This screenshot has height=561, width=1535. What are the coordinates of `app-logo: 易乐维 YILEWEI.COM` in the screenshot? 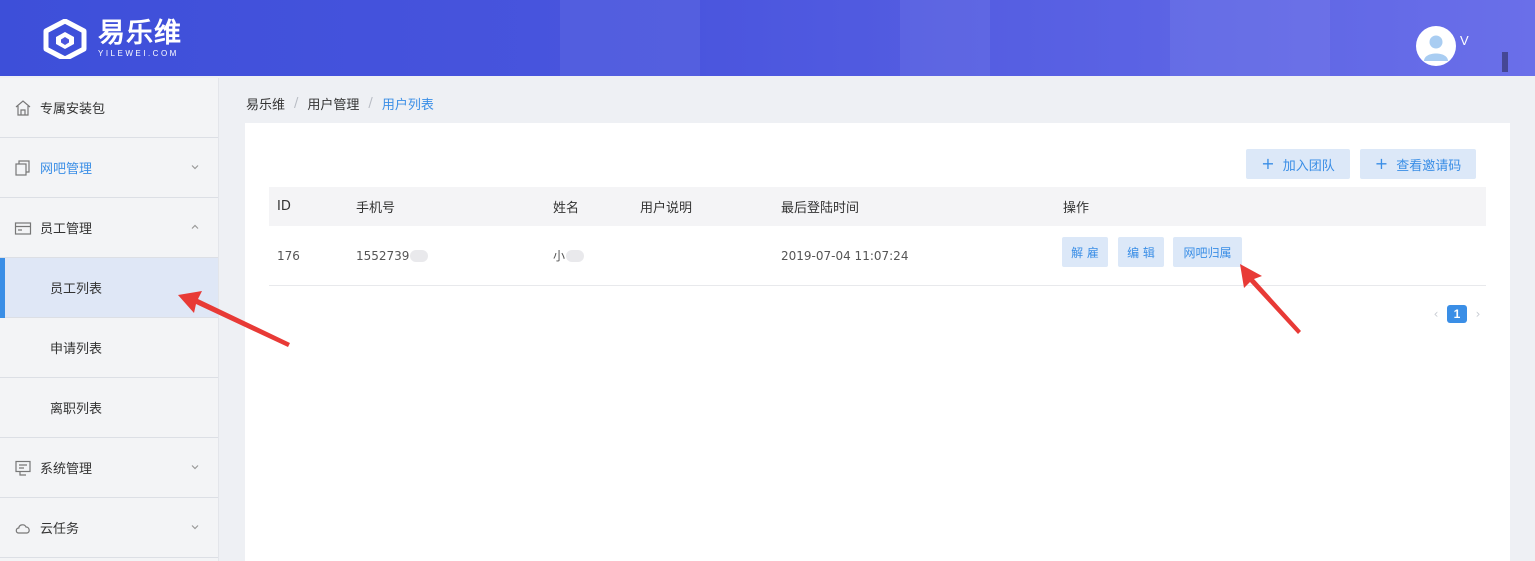 It's located at (112, 39).